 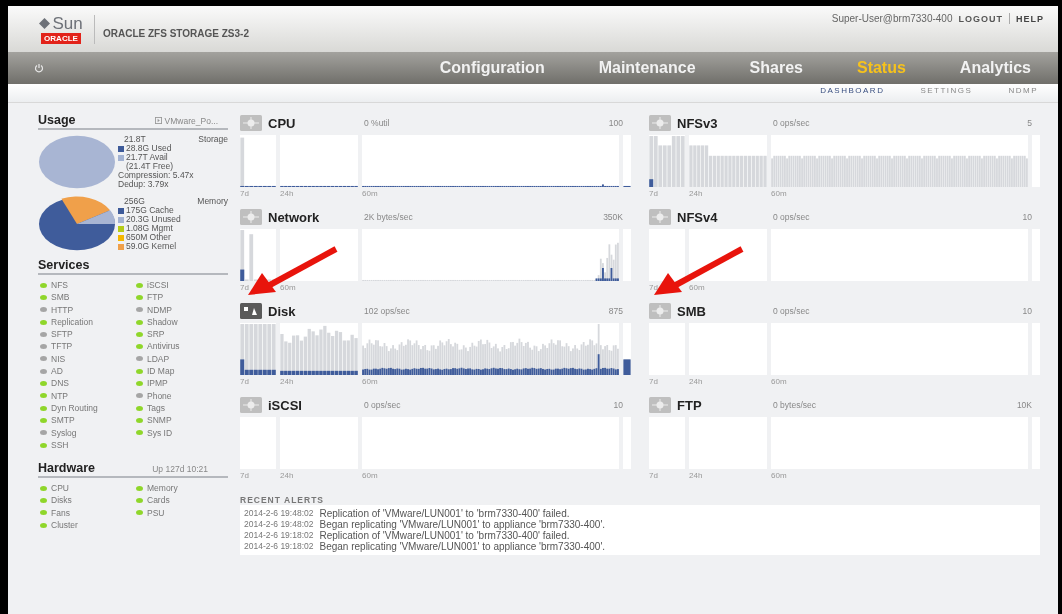 What do you see at coordinates (88, 513) in the screenshot?
I see `hardware-link: Fans` at bounding box center [88, 513].